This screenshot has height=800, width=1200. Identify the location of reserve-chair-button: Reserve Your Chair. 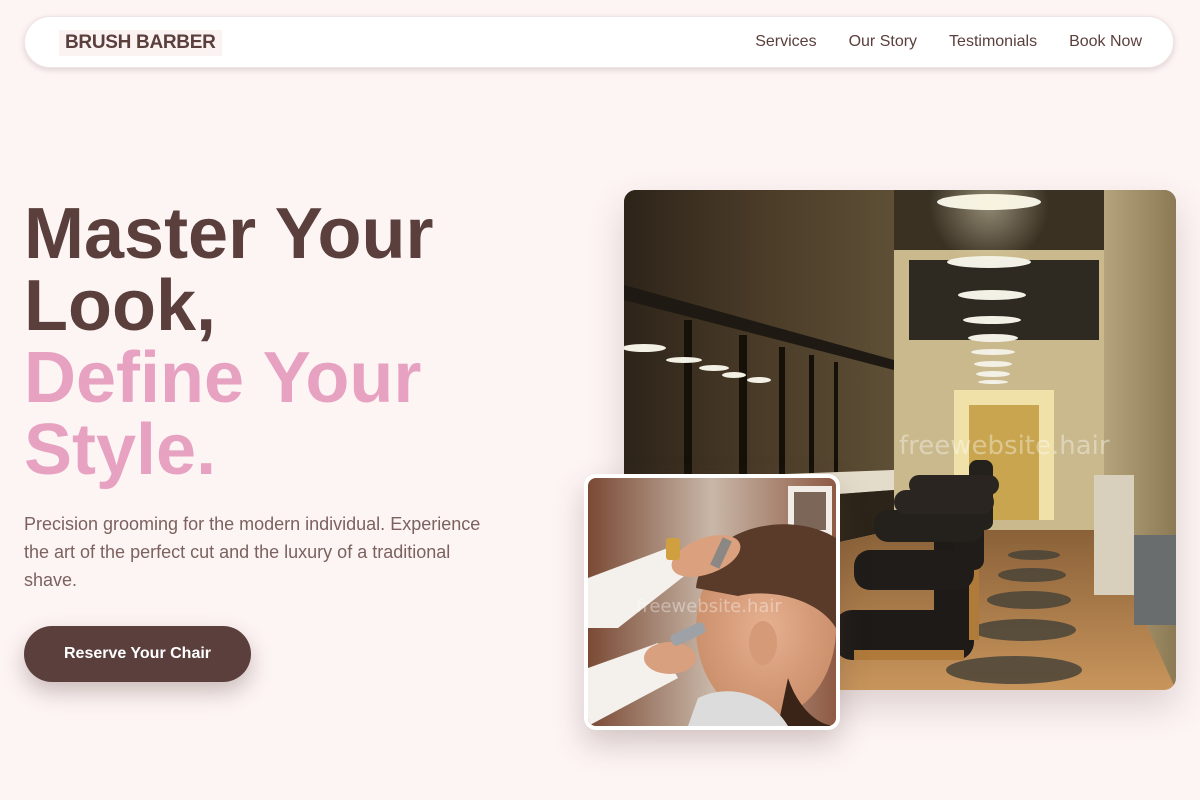
(137, 654).